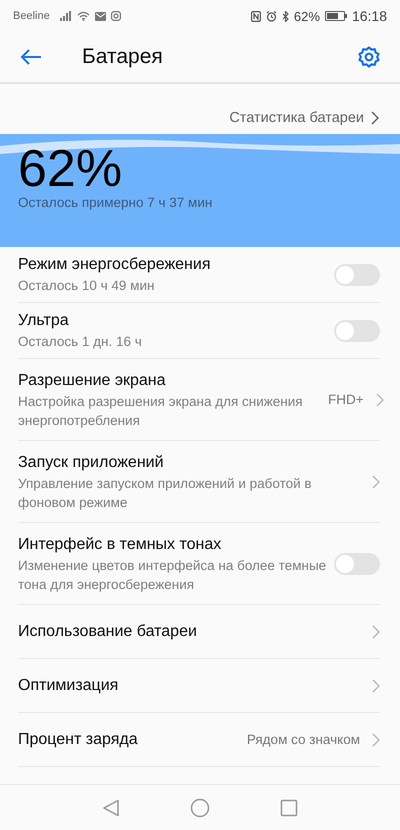 The height and width of the screenshot is (830, 400). I want to click on setting-title: Оптимизация, so click(69, 686).